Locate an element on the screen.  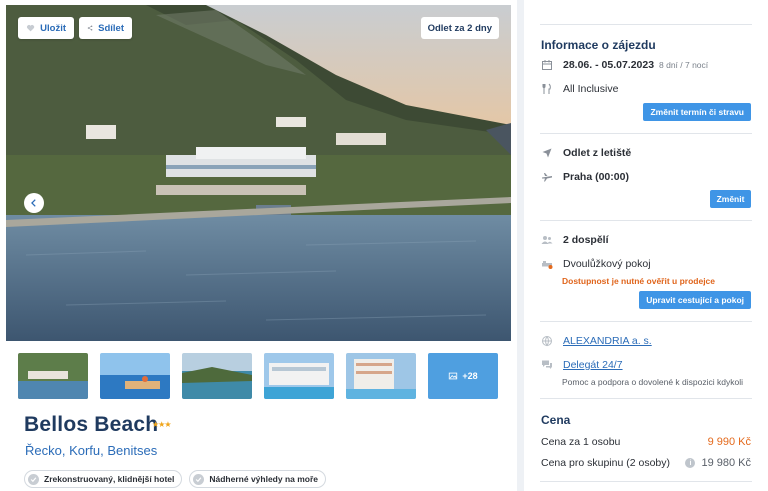
price-group-label: Cena pro skupinu (2 osoby) is located at coordinates (605, 463).